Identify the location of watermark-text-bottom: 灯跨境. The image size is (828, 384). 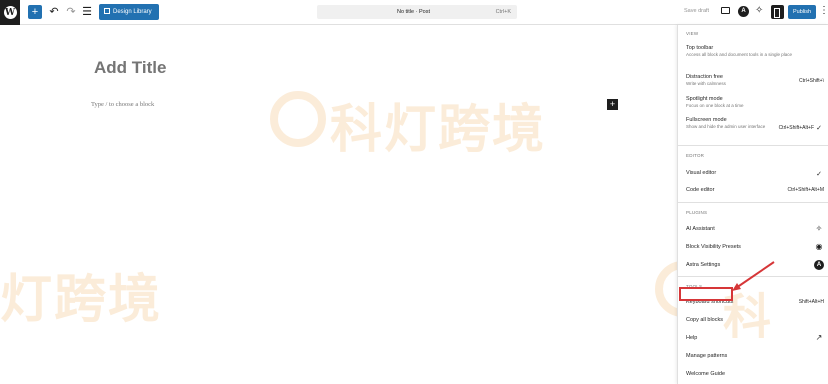
(81, 300).